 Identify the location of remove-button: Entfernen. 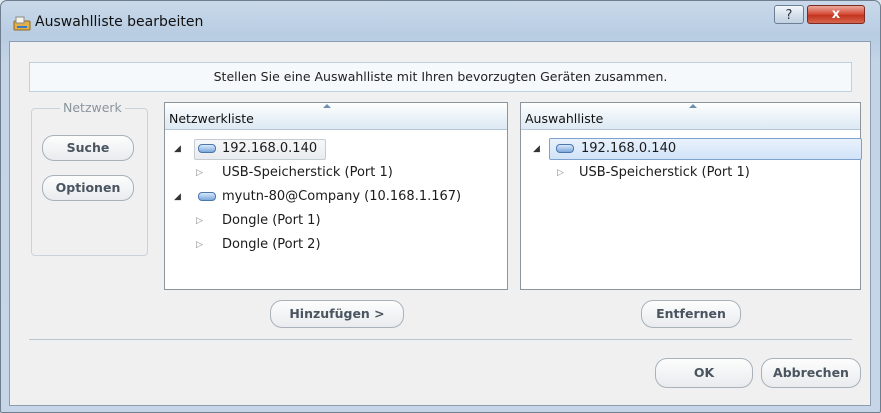
(691, 314).